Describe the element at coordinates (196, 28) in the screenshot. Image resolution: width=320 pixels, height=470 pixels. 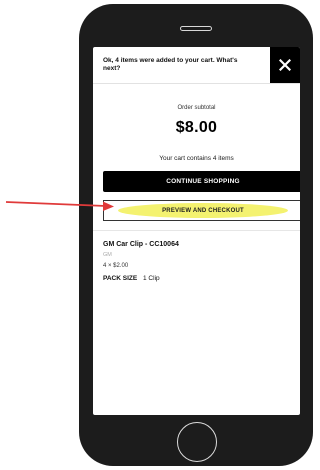
I see `phone-speaker` at that location.